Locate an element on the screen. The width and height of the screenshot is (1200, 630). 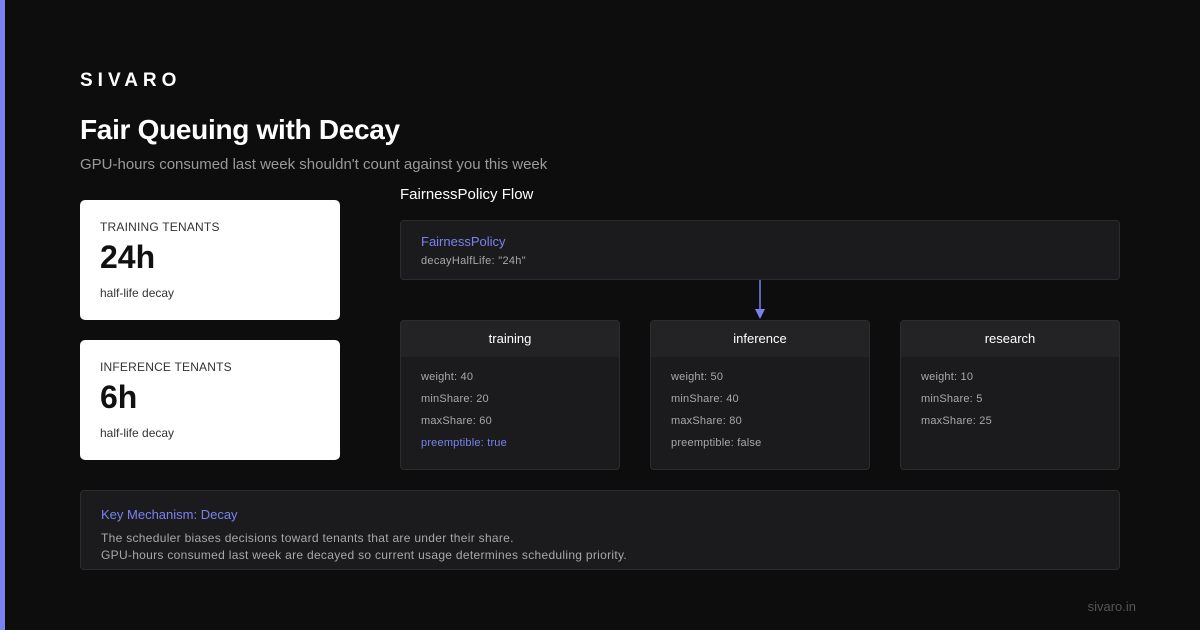
tenant-name: inference is located at coordinates (760, 339).